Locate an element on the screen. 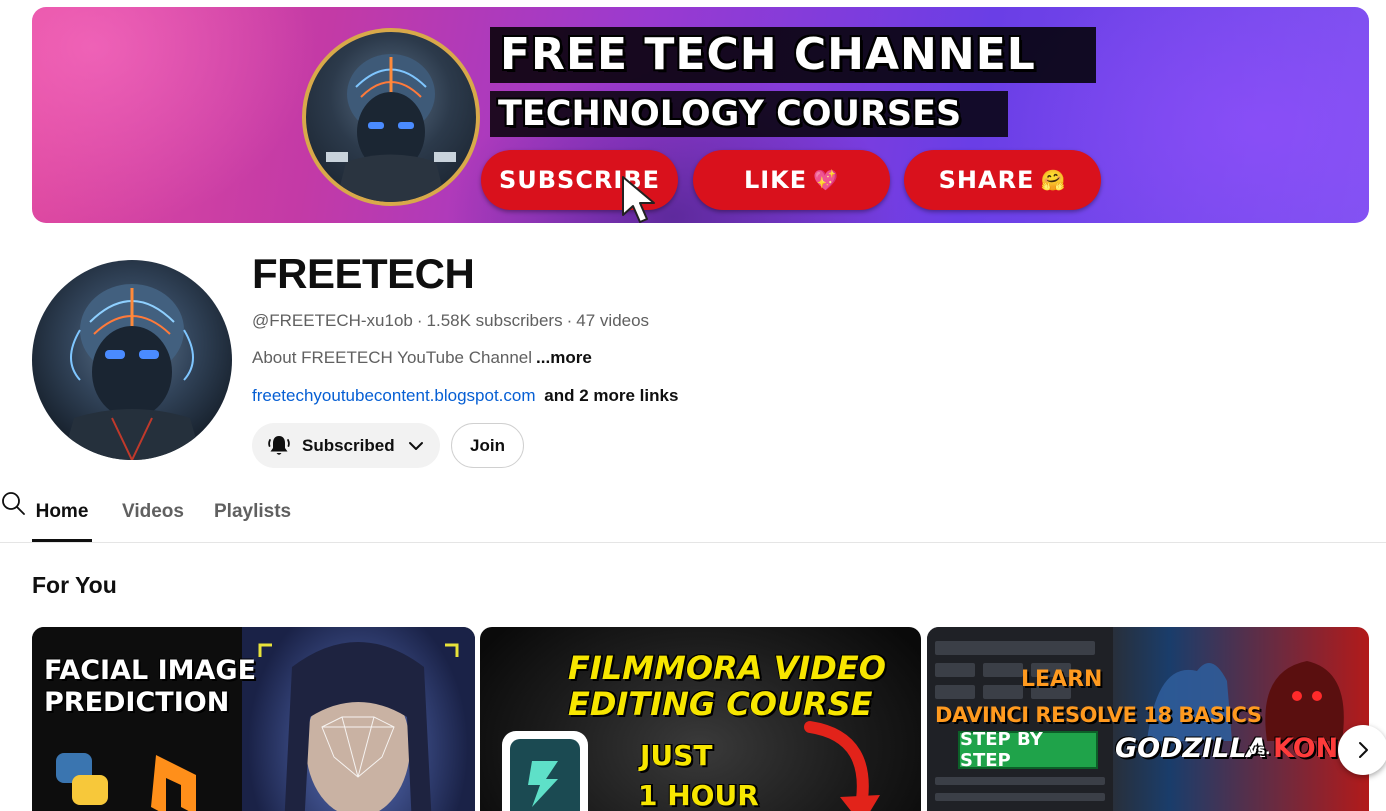  python-tensorflow-logos-icon is located at coordinates (126, 782).